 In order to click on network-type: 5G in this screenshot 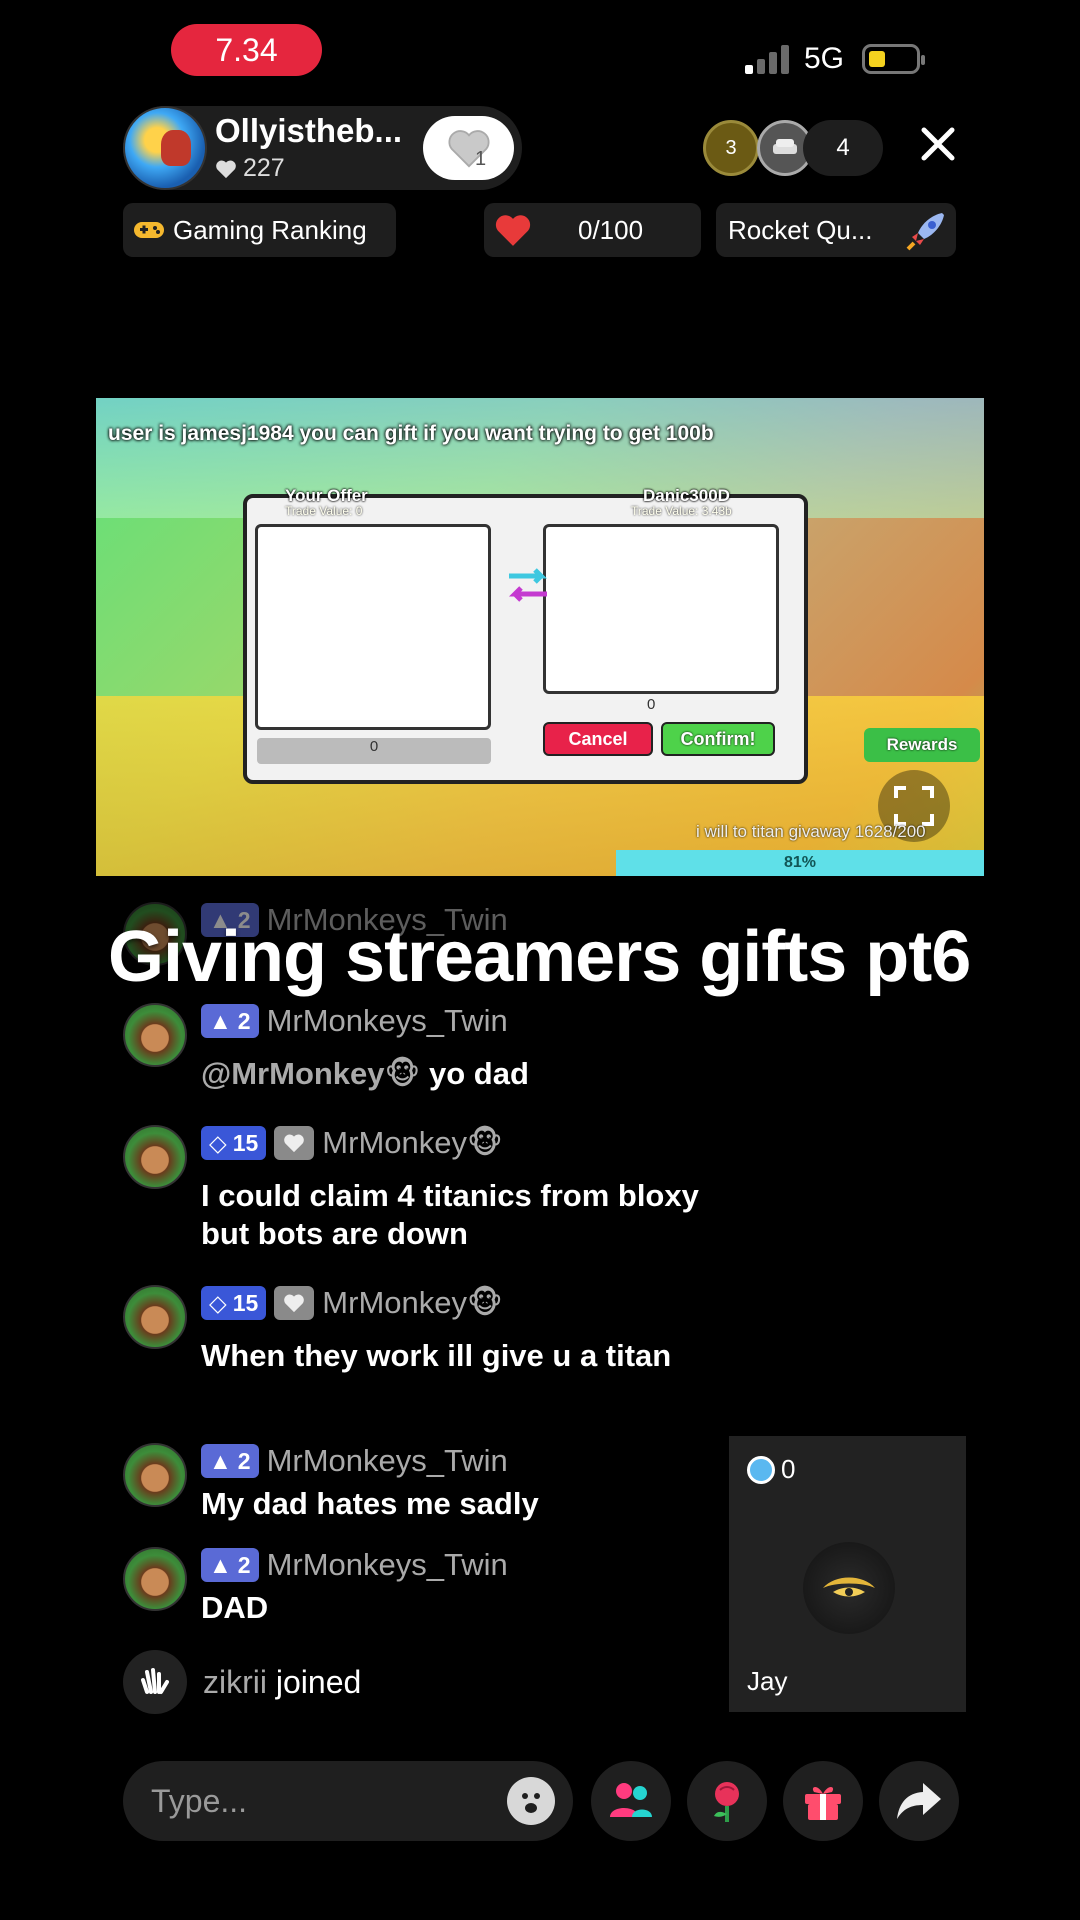, I will do `click(824, 58)`.